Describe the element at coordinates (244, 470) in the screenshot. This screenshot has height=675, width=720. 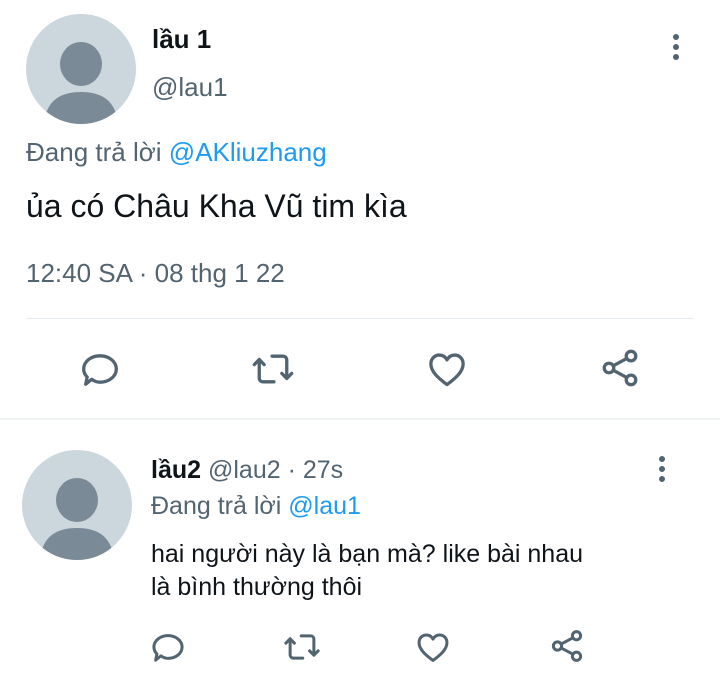
I see `reply-tweet-handle: @lau2` at that location.